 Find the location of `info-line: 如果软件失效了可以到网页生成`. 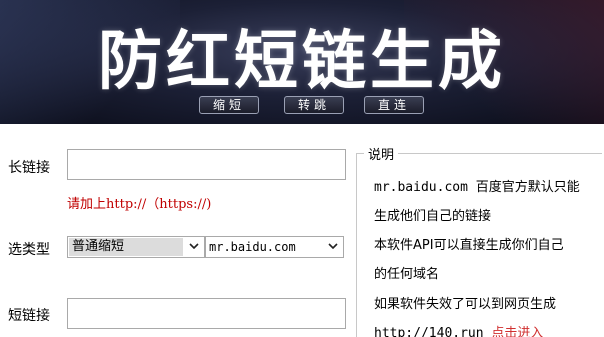

info-line: 如果软件失效了可以到网页生成 is located at coordinates (465, 304).